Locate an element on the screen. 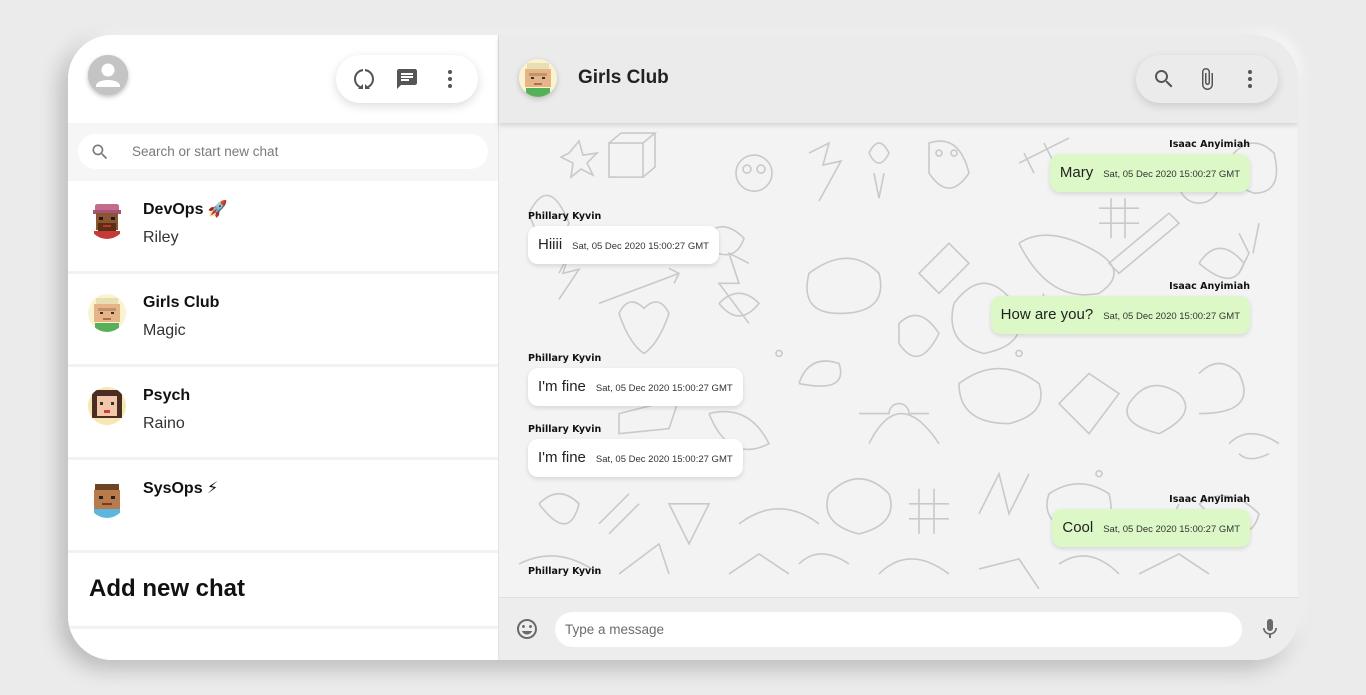  chat-menu-button is located at coordinates (1250, 79).